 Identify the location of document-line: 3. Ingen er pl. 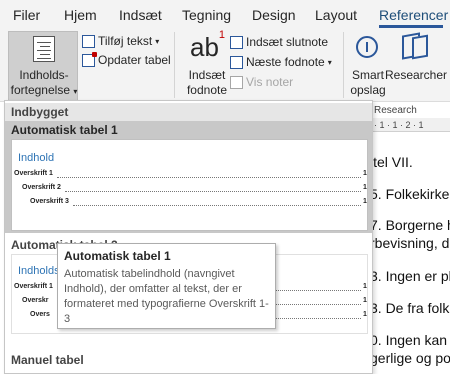
(410, 276).